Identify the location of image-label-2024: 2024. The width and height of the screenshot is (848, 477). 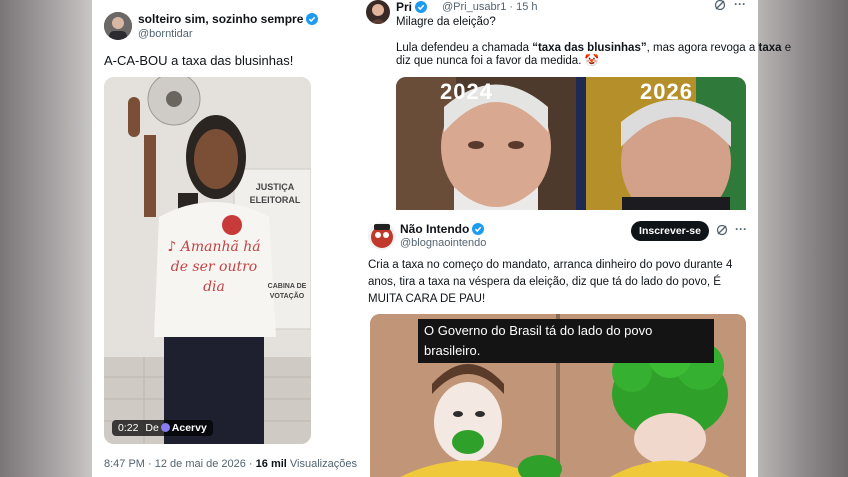
(466, 91).